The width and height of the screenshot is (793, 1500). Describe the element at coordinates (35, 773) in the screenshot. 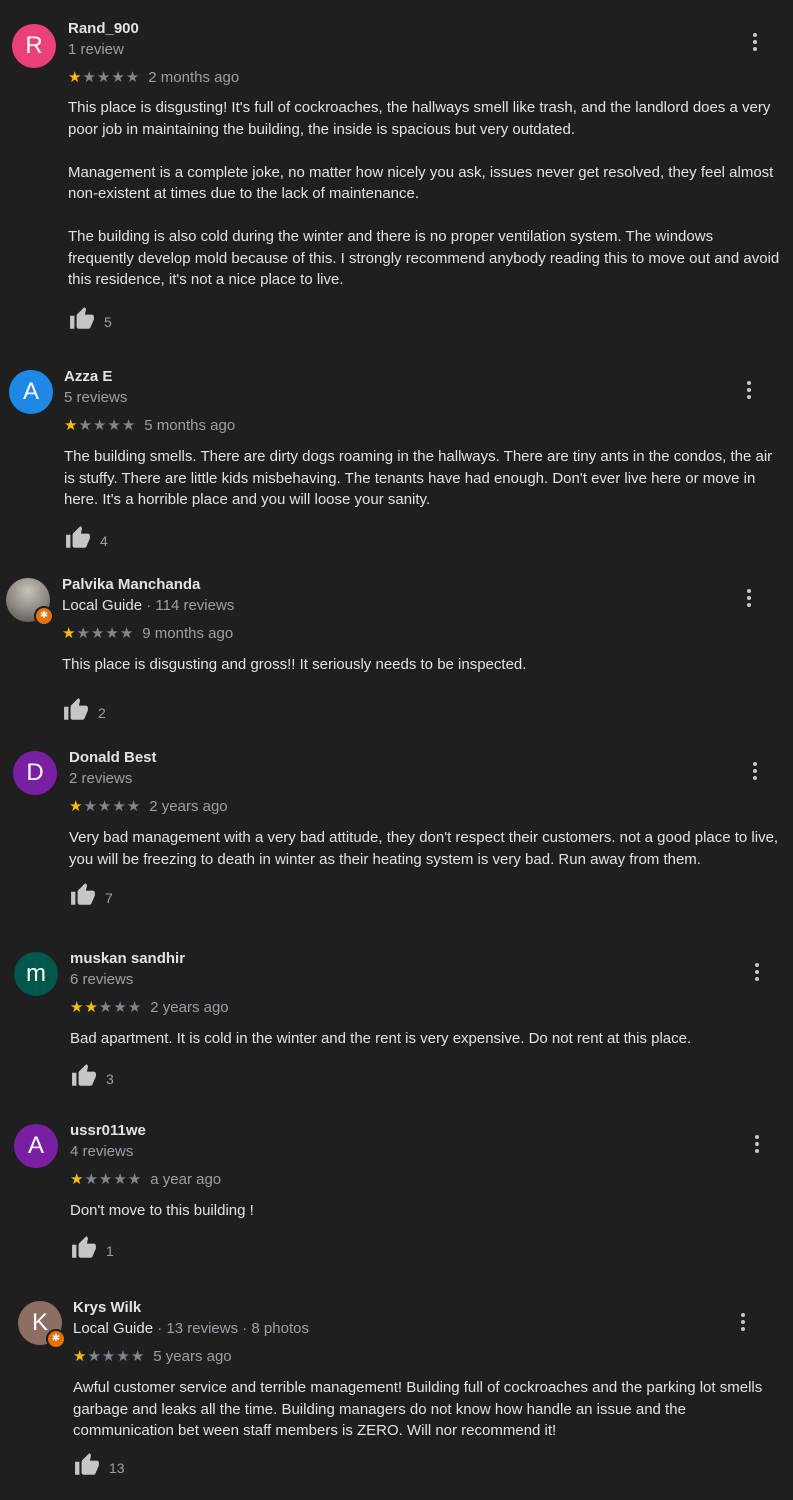

I see `avatar: D` at that location.